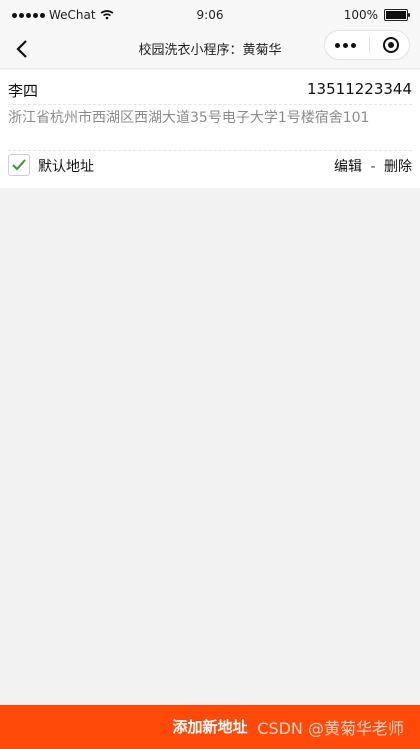 This screenshot has height=749, width=420. What do you see at coordinates (210, 15) in the screenshot?
I see `status-bar: WeChat 9:06 100%` at bounding box center [210, 15].